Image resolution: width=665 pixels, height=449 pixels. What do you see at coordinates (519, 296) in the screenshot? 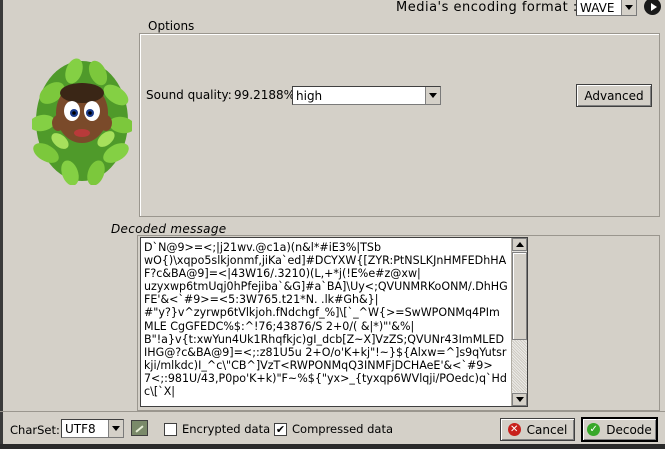
I see `scrollbar-thumb` at bounding box center [519, 296].